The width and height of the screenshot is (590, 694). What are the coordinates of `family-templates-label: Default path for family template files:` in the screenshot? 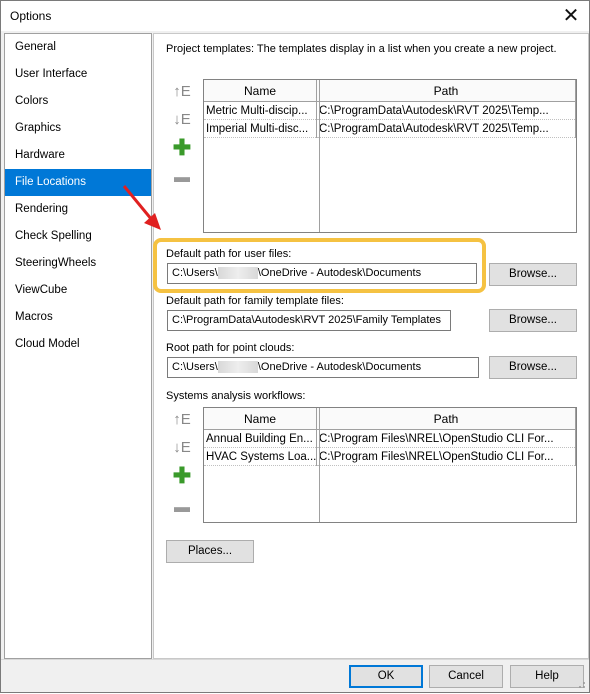 It's located at (255, 301).